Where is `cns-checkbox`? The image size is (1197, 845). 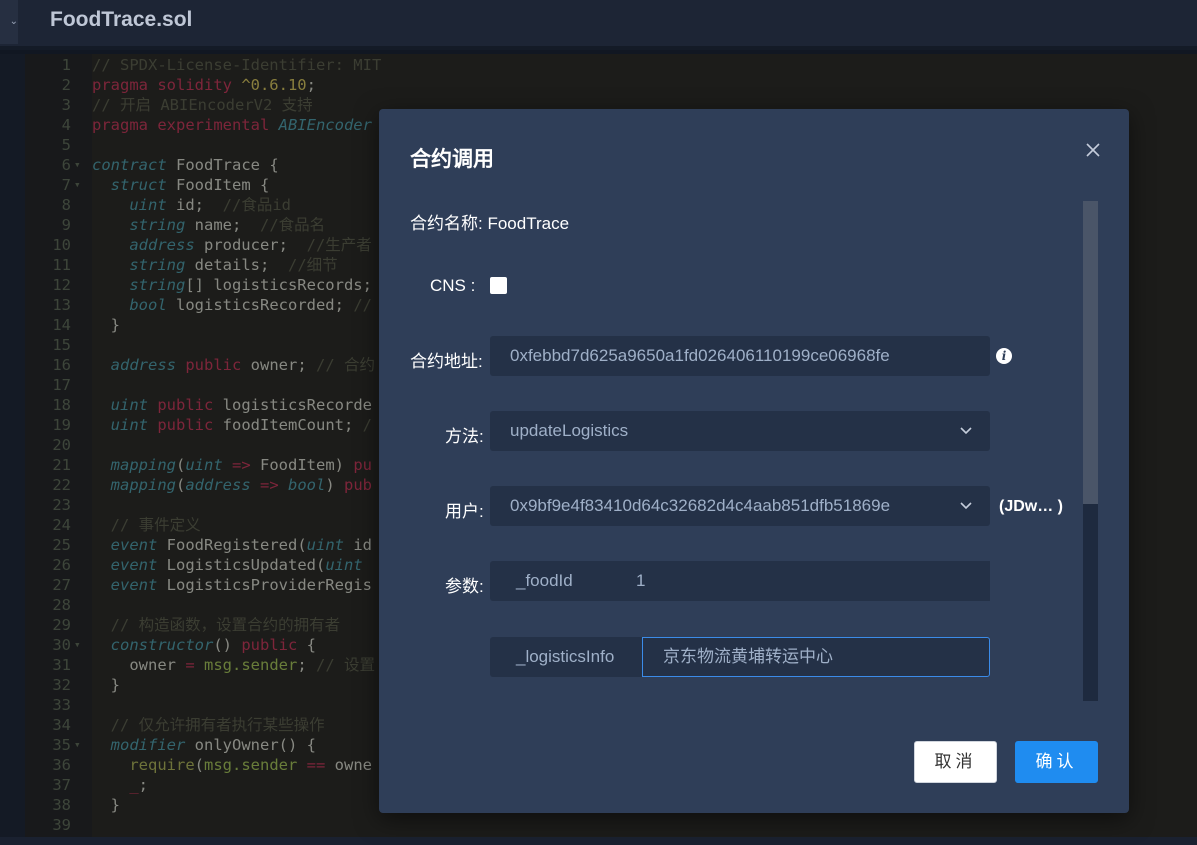 cns-checkbox is located at coordinates (498, 285).